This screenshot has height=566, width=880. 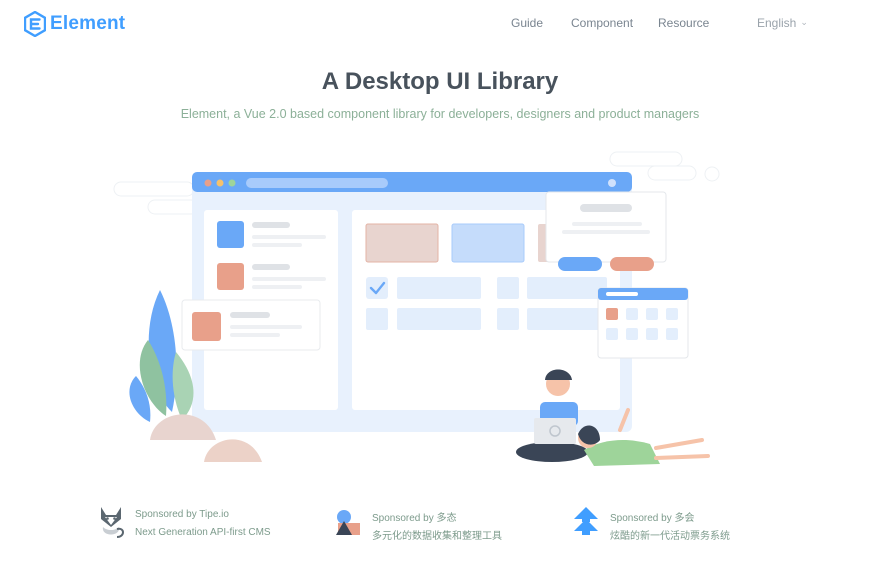 What do you see at coordinates (203, 532) in the screenshot?
I see `sponsor-description: Next Generation API-first CMS` at bounding box center [203, 532].